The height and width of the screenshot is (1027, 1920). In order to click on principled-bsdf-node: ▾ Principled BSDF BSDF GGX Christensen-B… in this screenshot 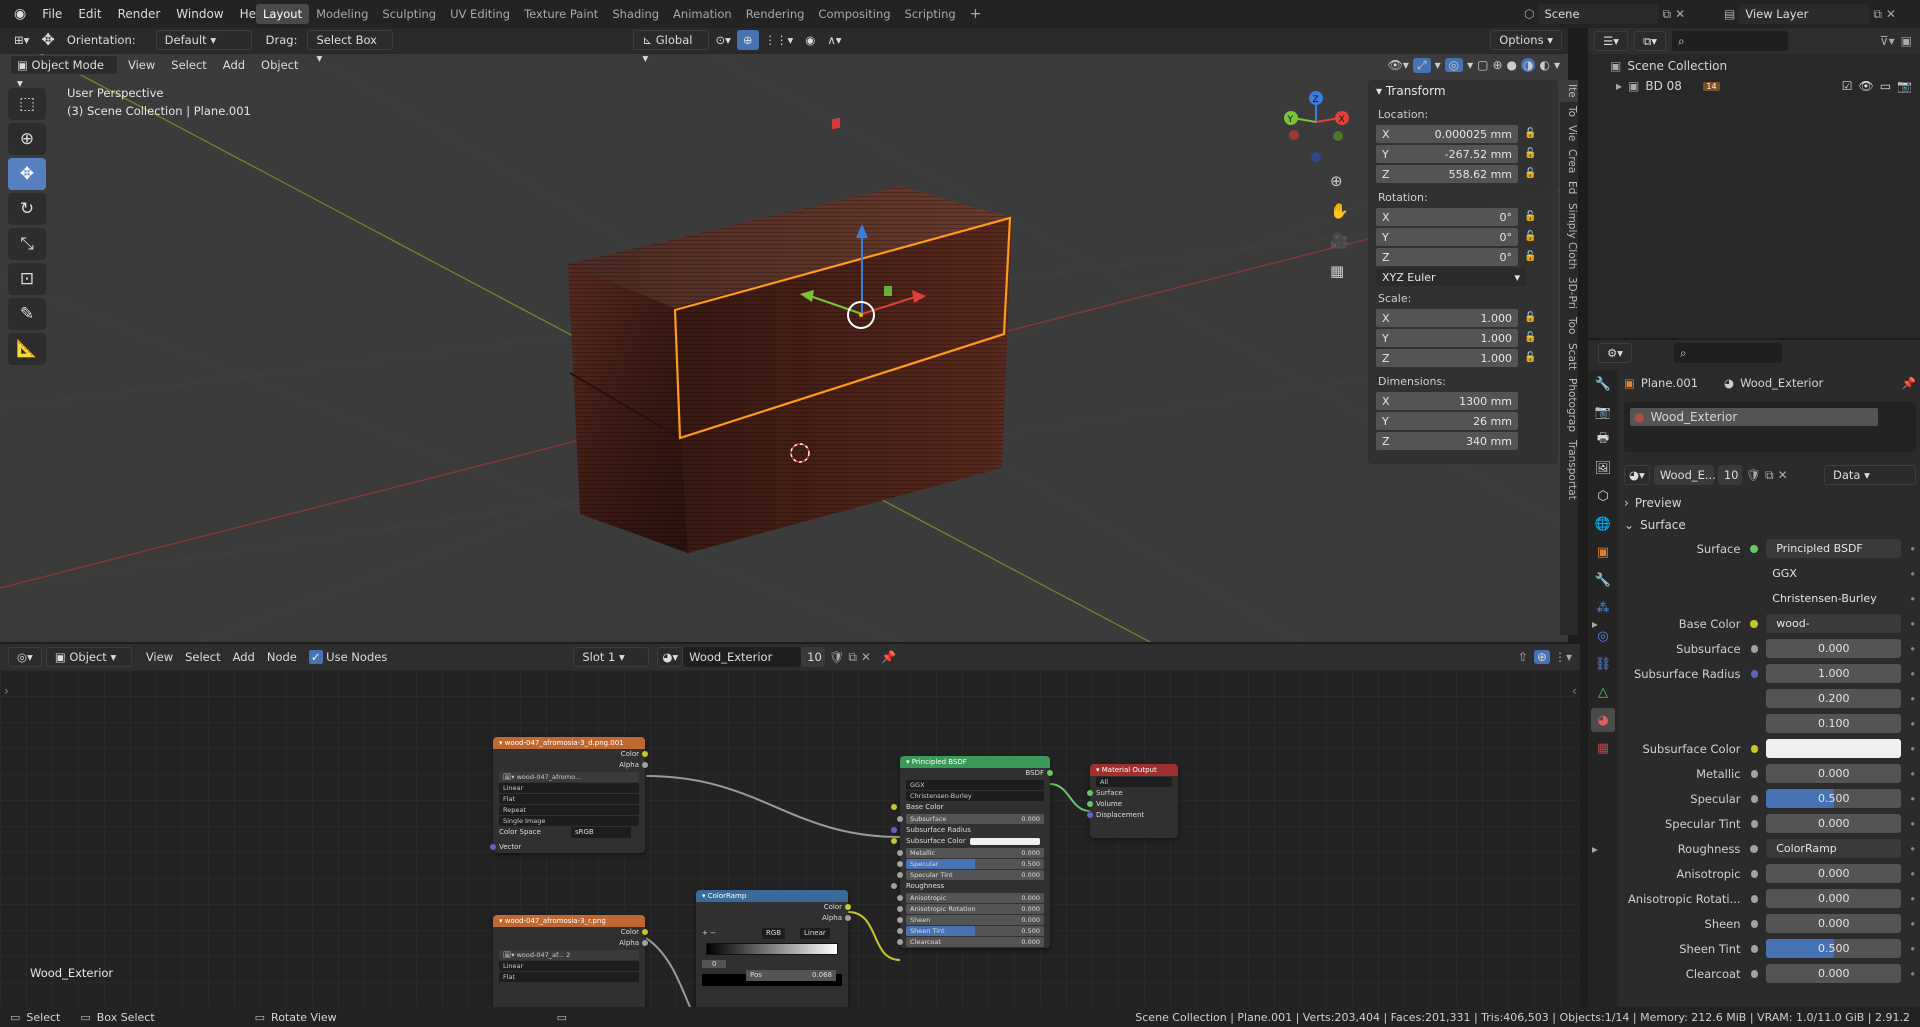, I will do `click(972, 852)`.